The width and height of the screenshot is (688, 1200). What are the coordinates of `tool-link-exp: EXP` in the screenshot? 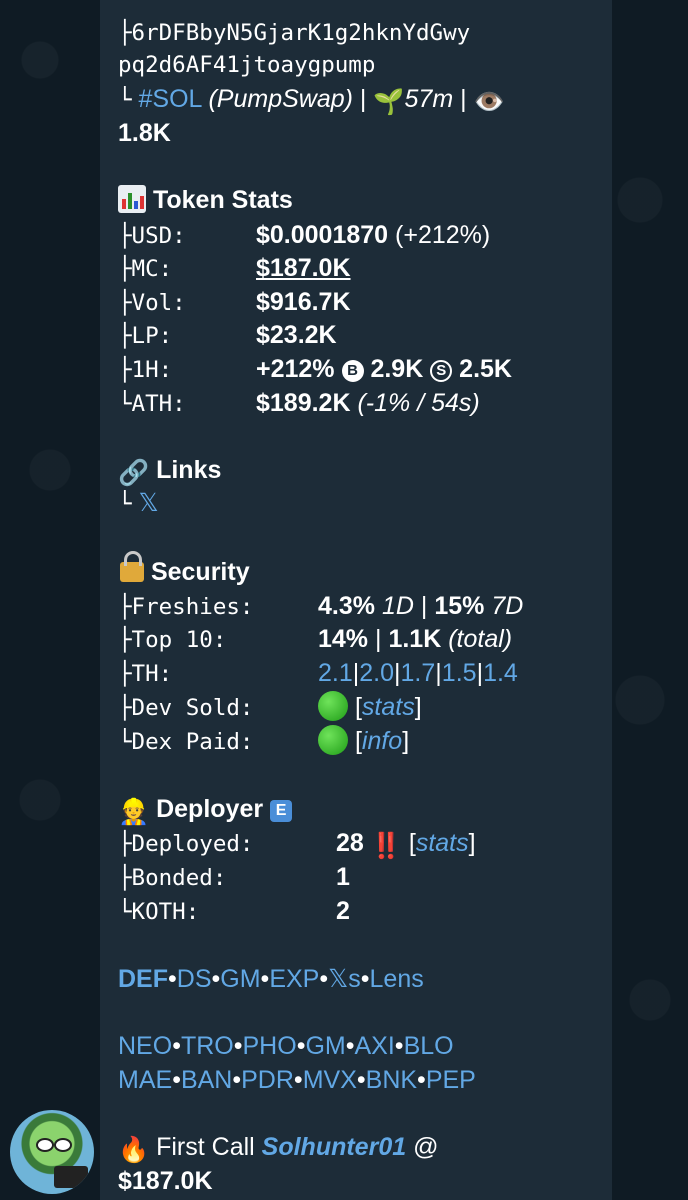 It's located at (294, 979).